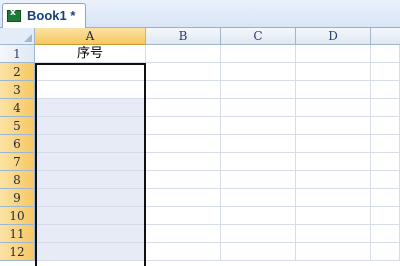 This screenshot has width=400, height=266. I want to click on cell-b8, so click(183, 180).